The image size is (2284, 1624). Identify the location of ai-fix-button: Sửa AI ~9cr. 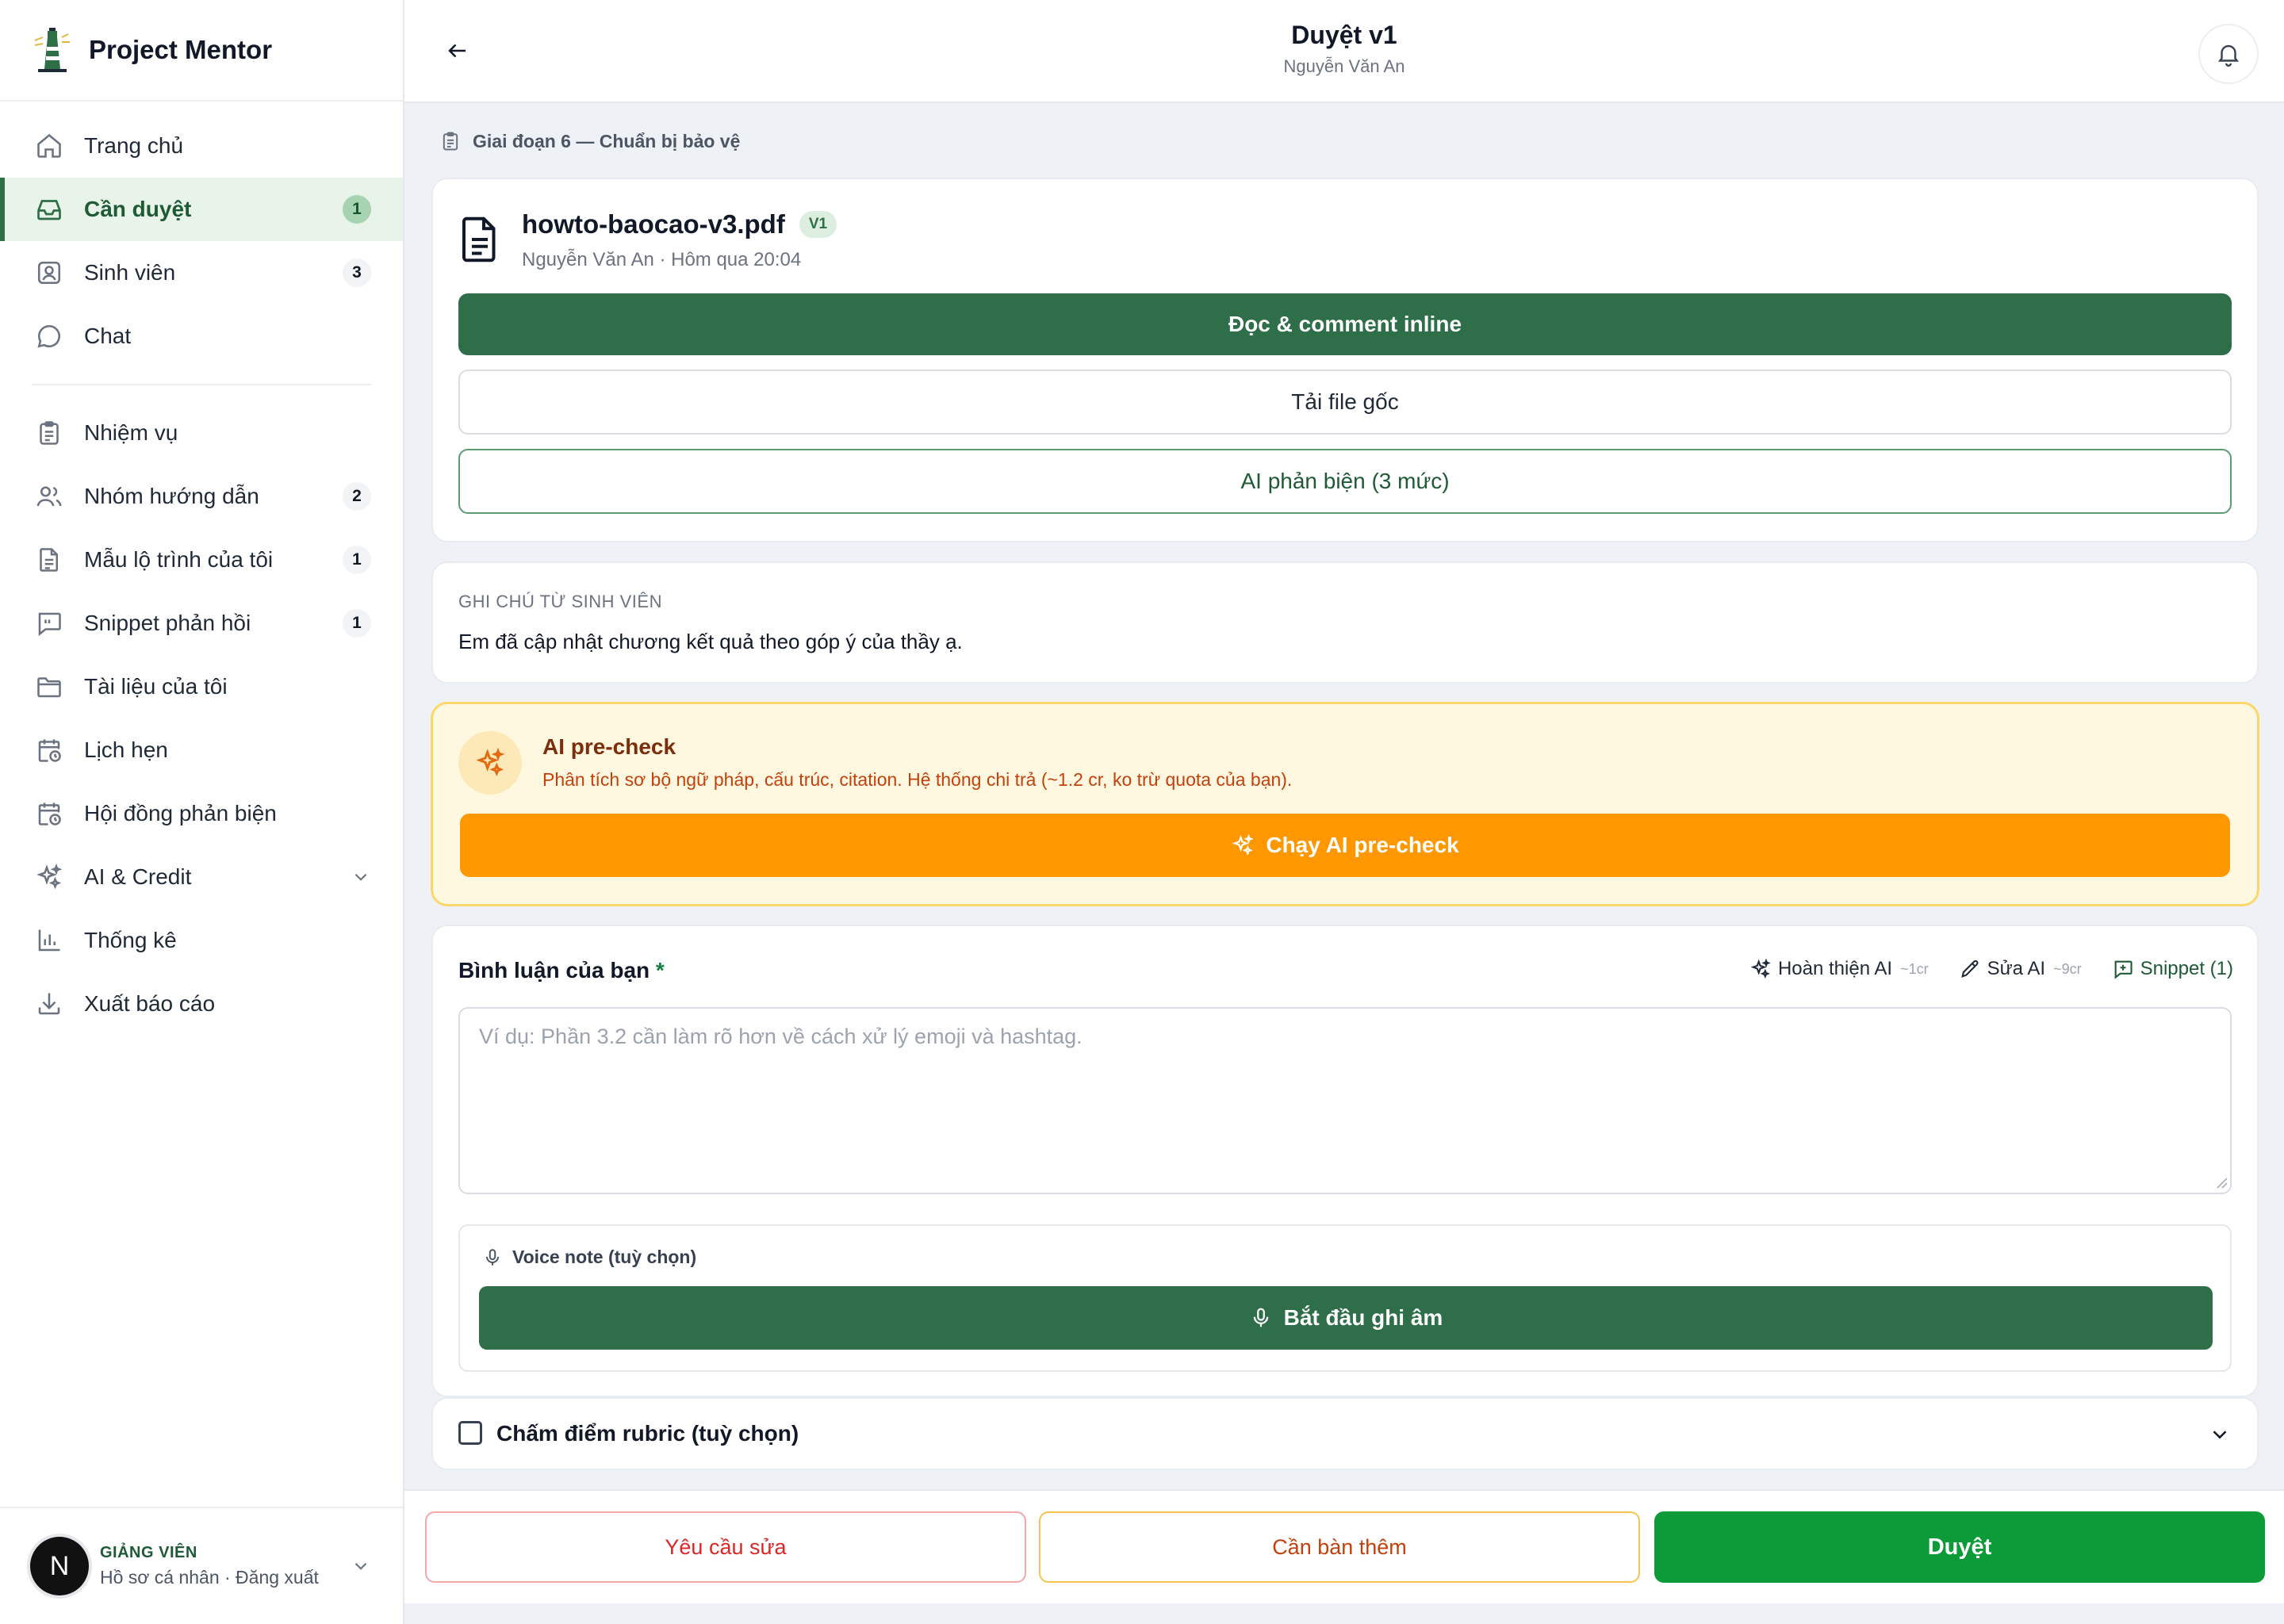
(2020, 969).